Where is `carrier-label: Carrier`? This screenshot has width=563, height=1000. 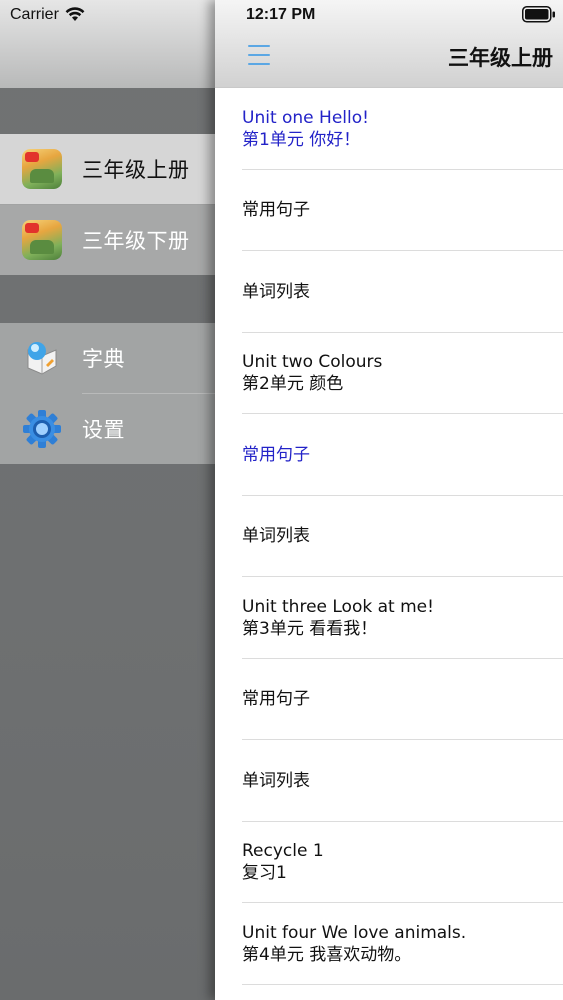
carrier-label: Carrier is located at coordinates (34, 14).